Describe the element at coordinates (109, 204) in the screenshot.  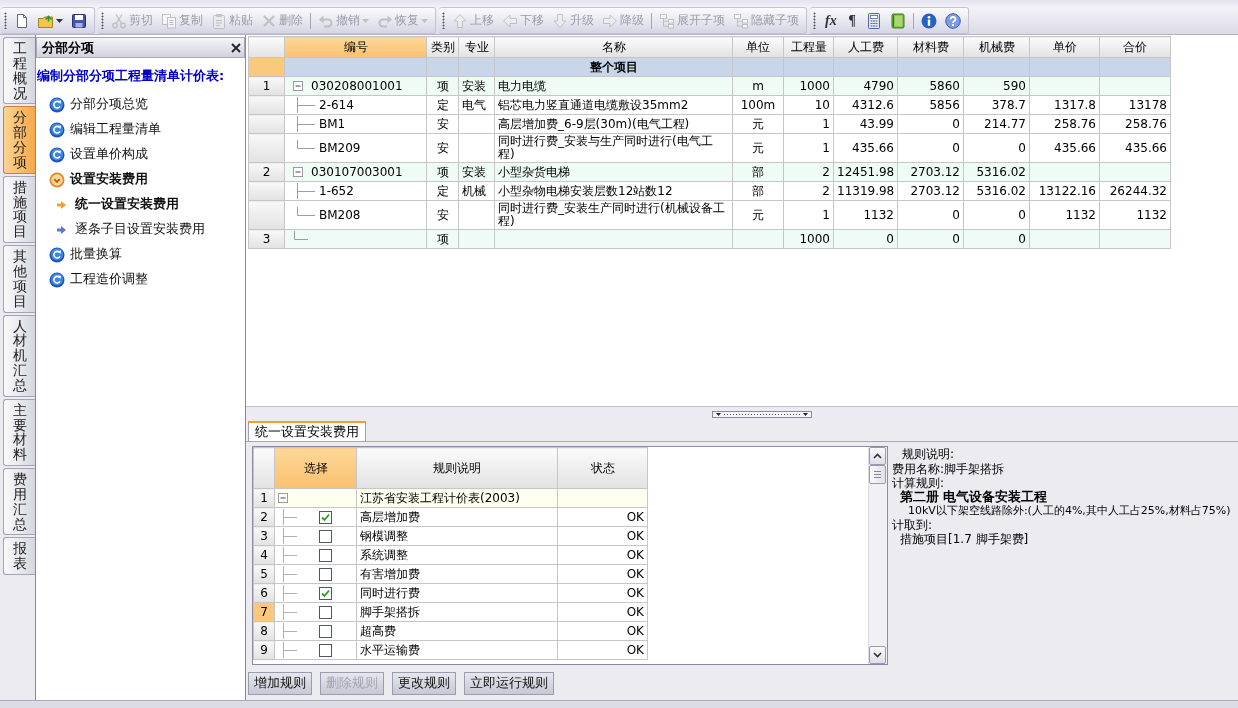
I see `nav-item: 统一设置安装费用` at that location.